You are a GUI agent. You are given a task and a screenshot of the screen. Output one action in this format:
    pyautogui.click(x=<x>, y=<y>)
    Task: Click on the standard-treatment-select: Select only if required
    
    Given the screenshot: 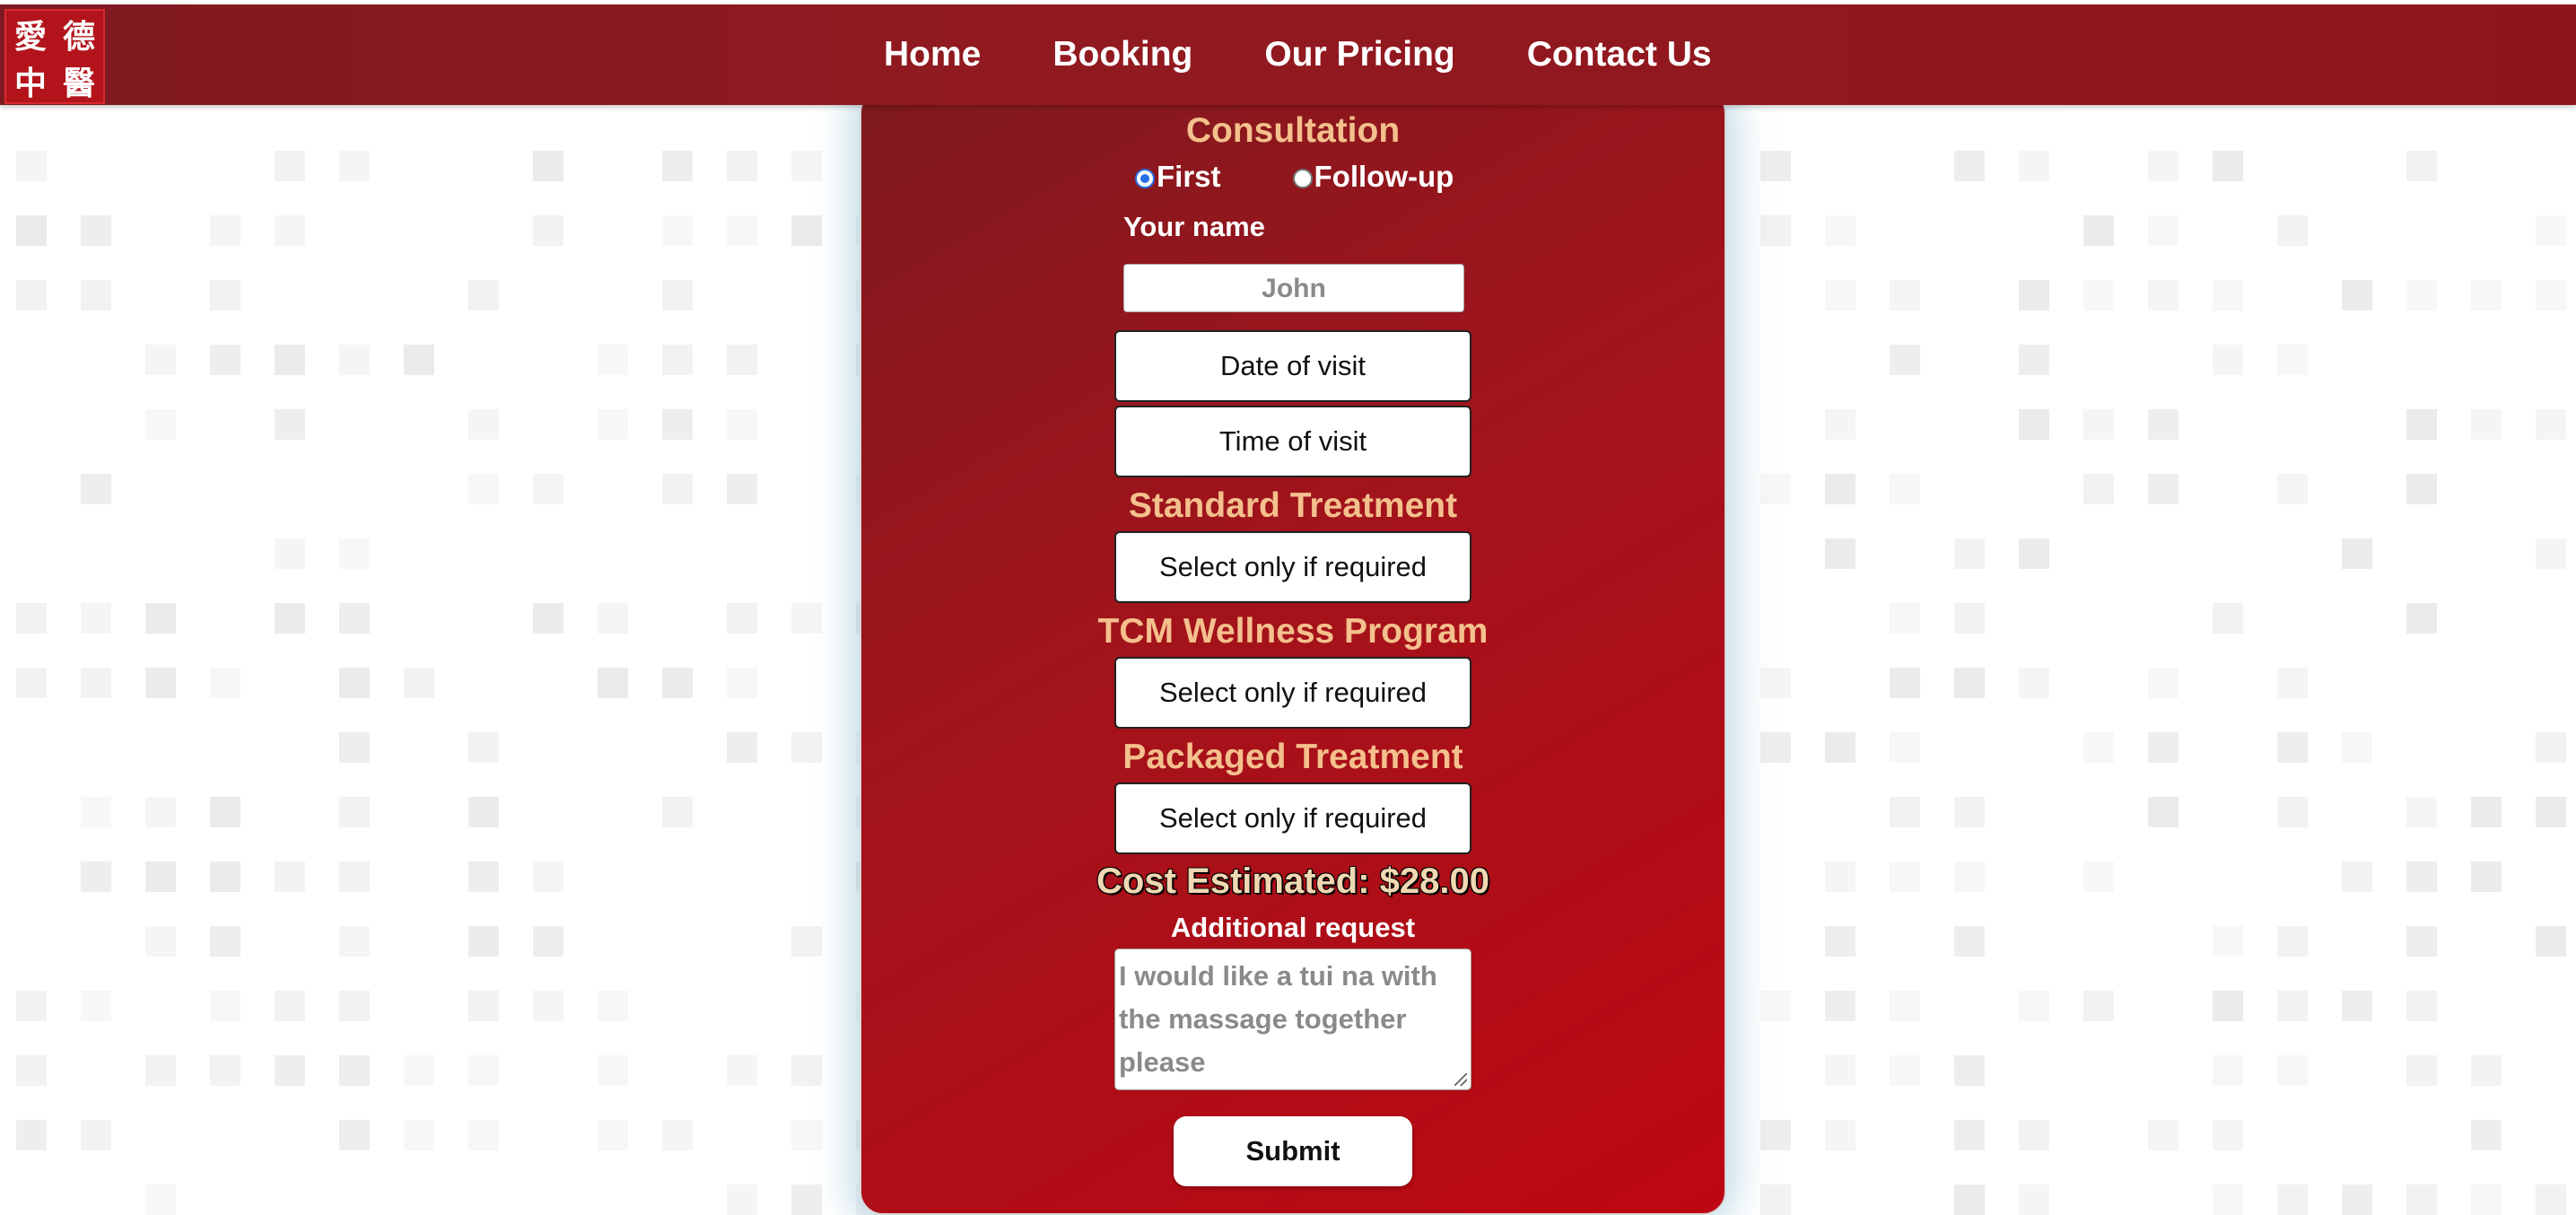 What is the action you would take?
    pyautogui.click(x=1292, y=567)
    